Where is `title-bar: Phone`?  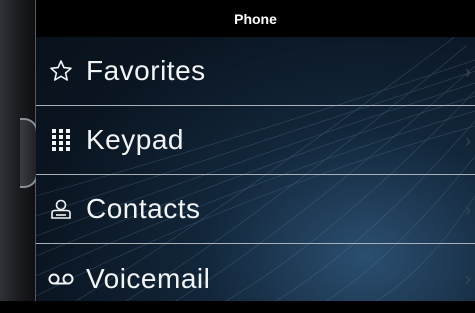
title-bar: Phone is located at coordinates (255, 18).